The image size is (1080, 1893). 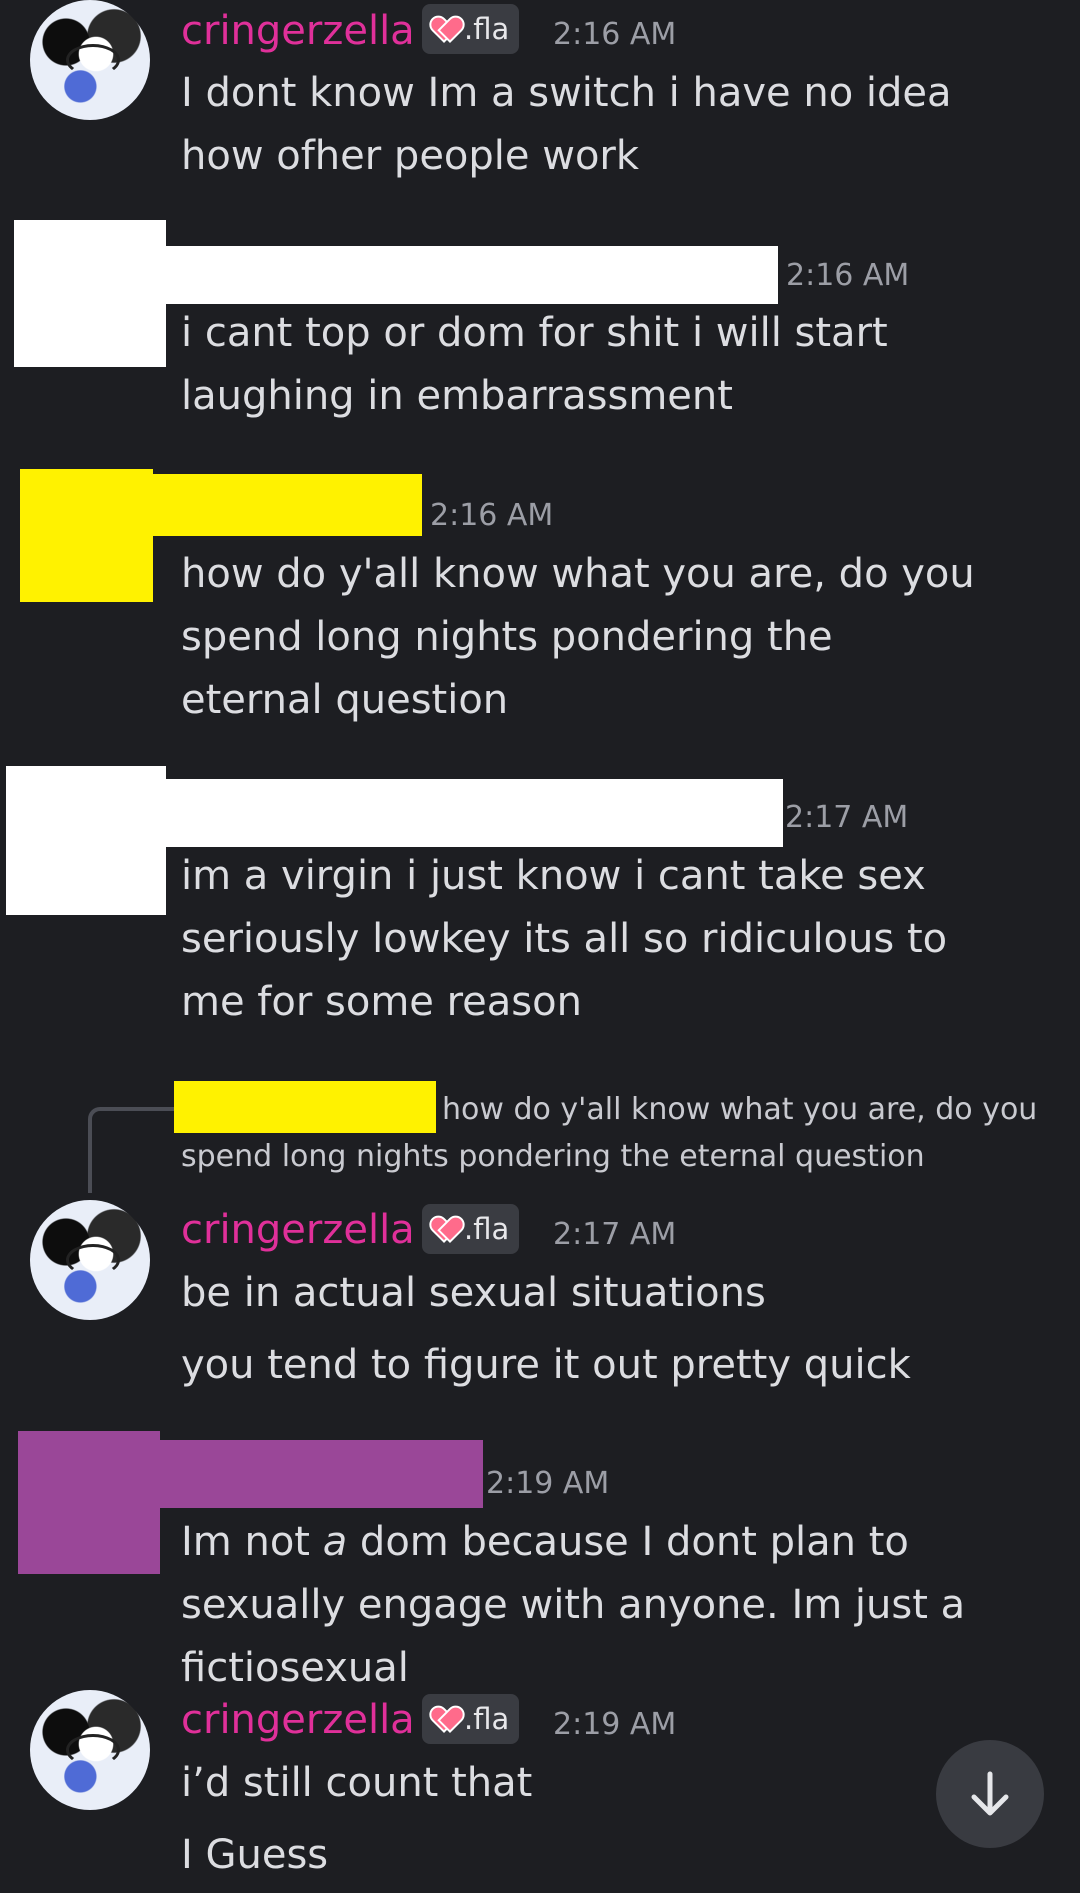 What do you see at coordinates (739, 1110) in the screenshot?
I see `reply-preview-text: how do y'all know what you are, do you` at bounding box center [739, 1110].